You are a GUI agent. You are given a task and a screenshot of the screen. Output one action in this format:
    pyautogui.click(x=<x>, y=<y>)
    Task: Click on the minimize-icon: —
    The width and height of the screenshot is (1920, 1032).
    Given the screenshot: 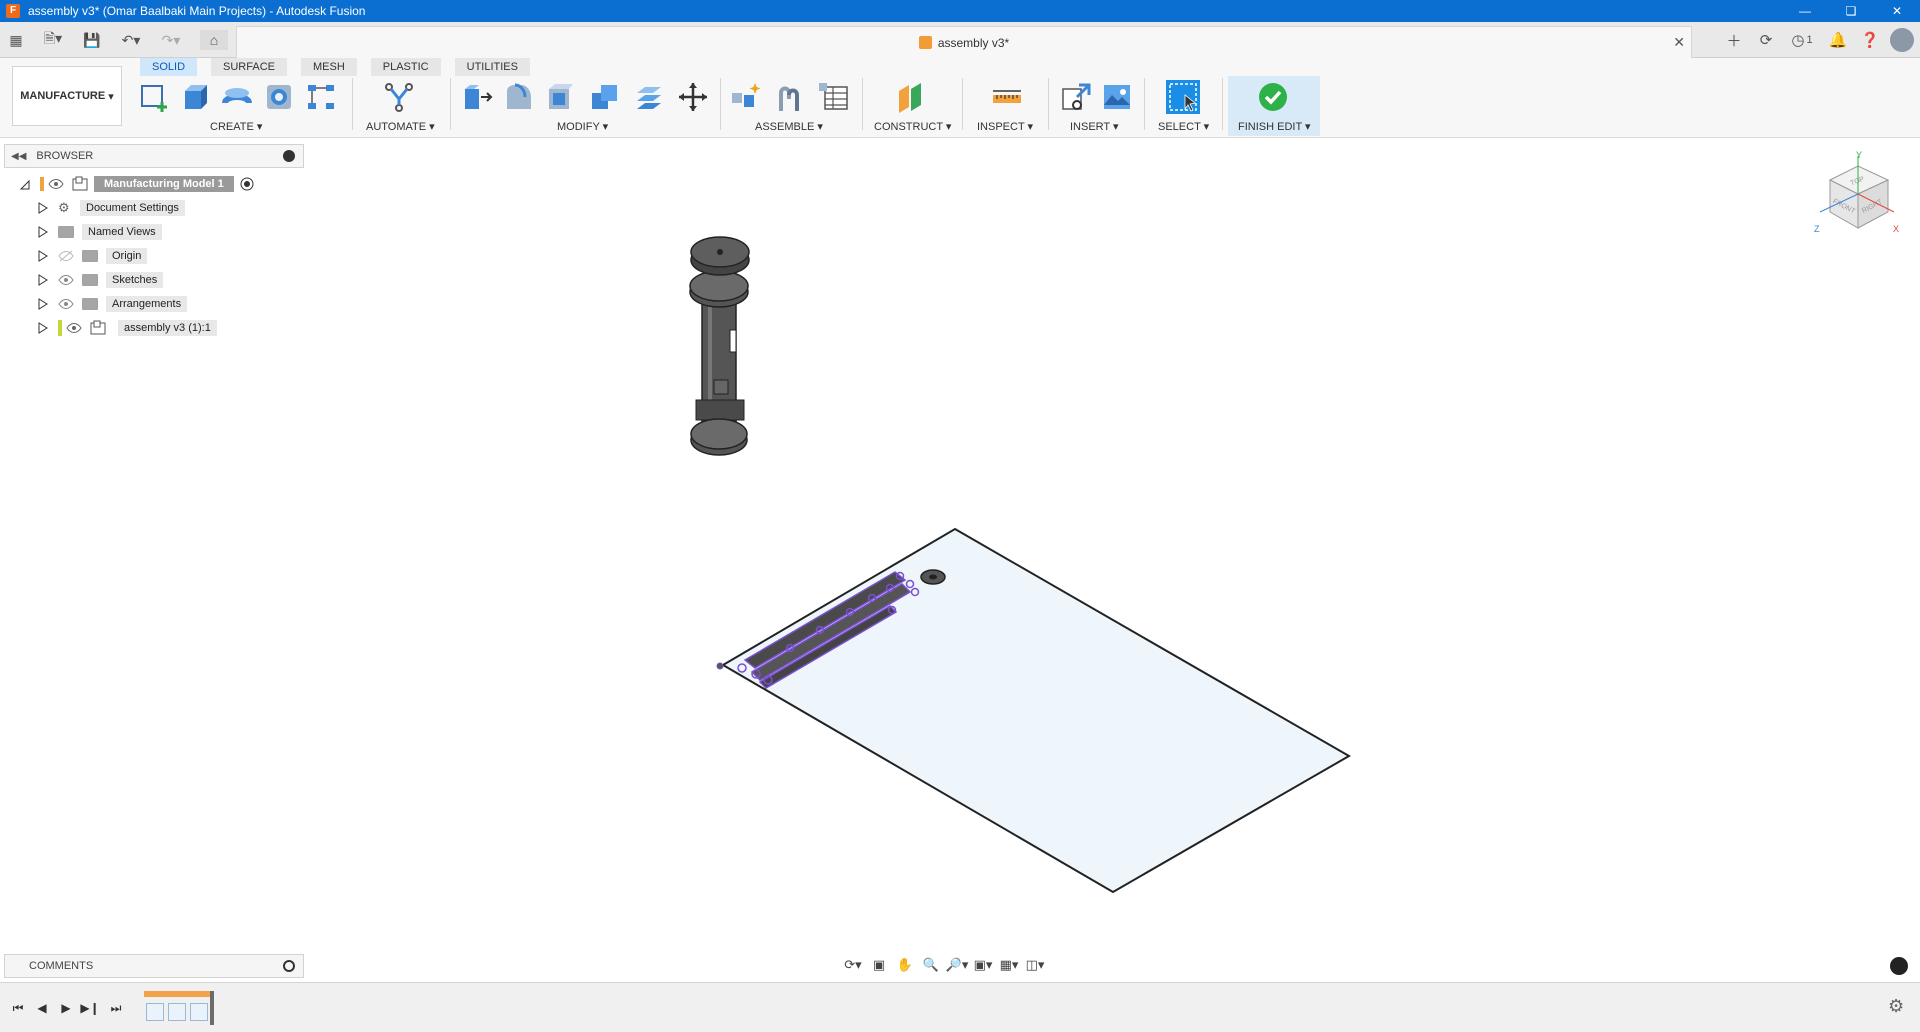 What is the action you would take?
    pyautogui.click(x=1805, y=11)
    